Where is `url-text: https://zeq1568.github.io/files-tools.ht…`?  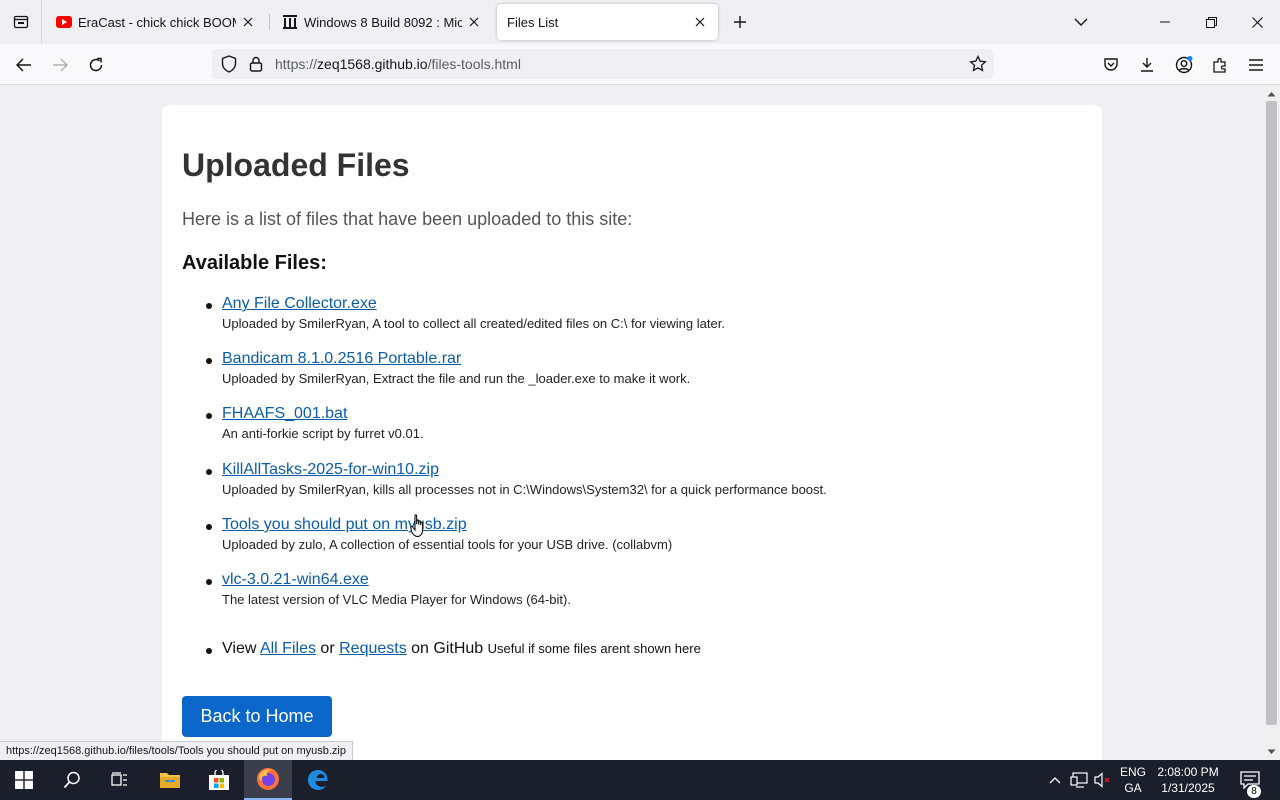
url-text: https://zeq1568.github.io/files-tools.ht… is located at coordinates (398, 64).